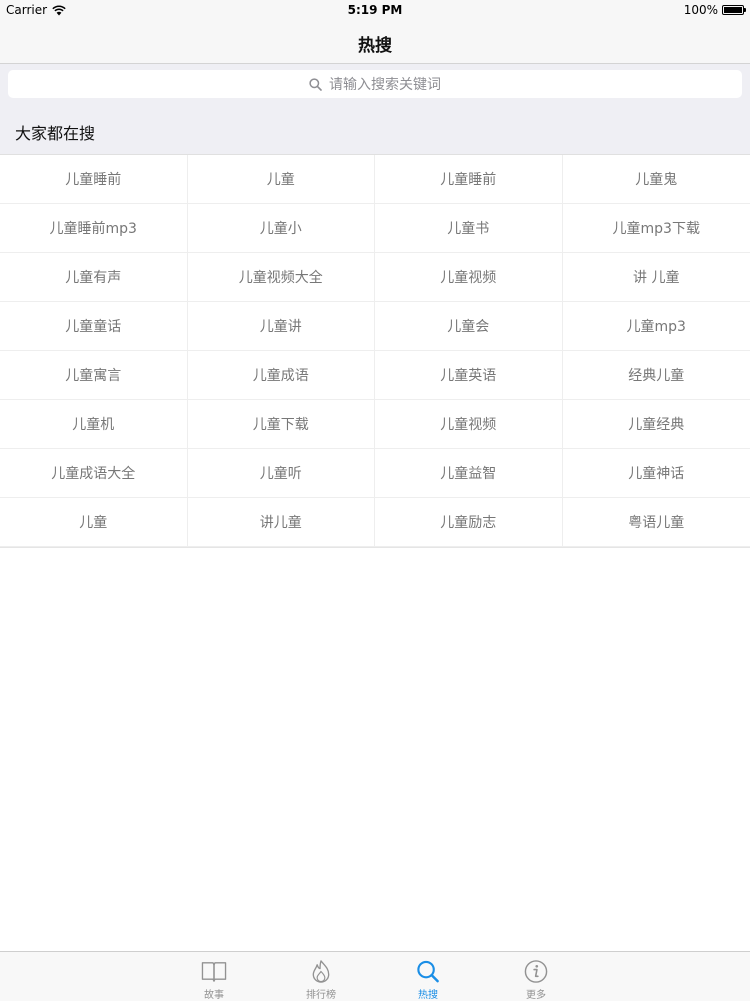 The height and width of the screenshot is (1001, 750). What do you see at coordinates (656, 522) in the screenshot?
I see `keyword-cell: 粤语儿童` at bounding box center [656, 522].